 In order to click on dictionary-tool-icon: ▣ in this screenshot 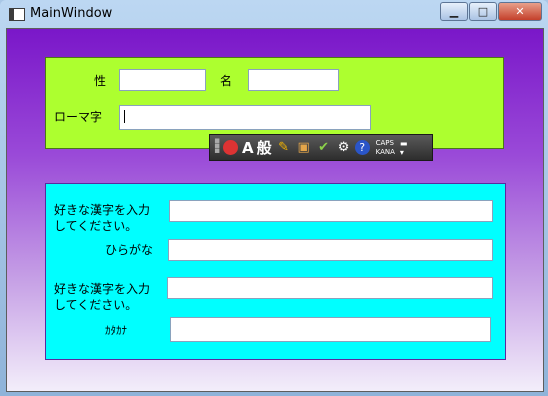, I will do `click(304, 148)`.